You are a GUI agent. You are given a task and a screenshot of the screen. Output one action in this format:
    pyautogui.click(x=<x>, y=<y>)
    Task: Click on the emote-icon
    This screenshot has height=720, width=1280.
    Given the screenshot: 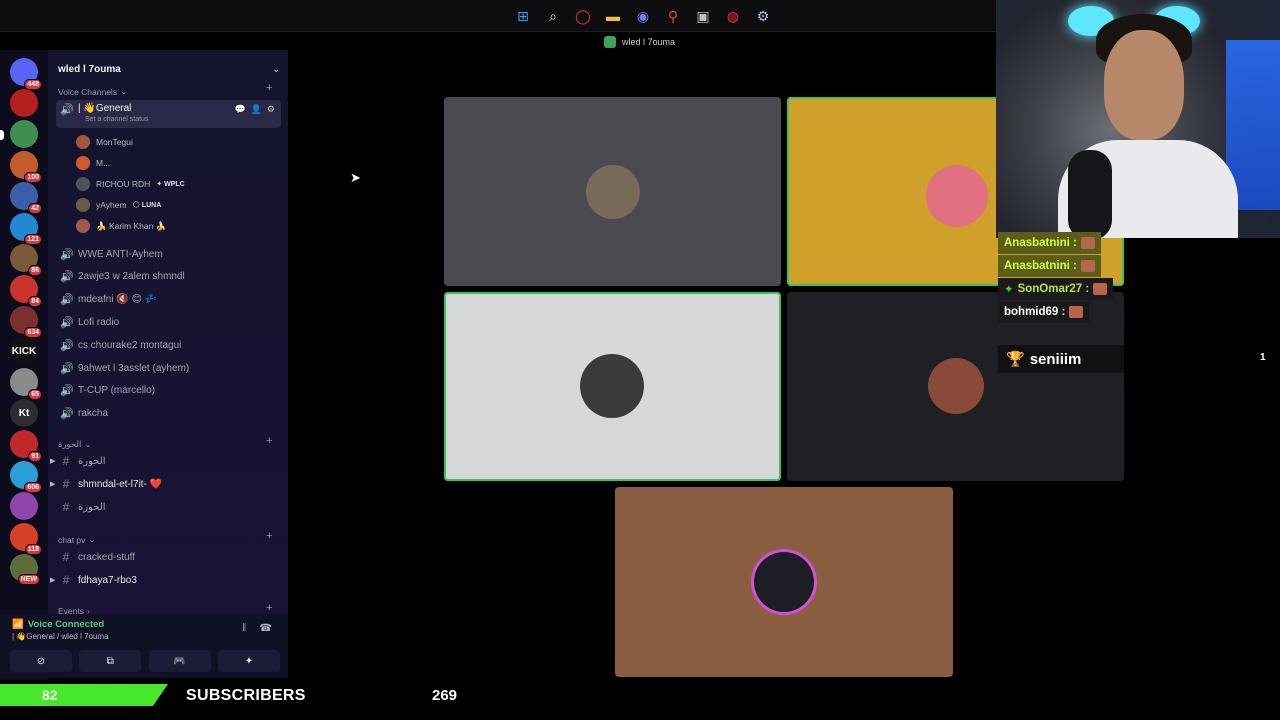 What is the action you would take?
    pyautogui.click(x=1076, y=312)
    